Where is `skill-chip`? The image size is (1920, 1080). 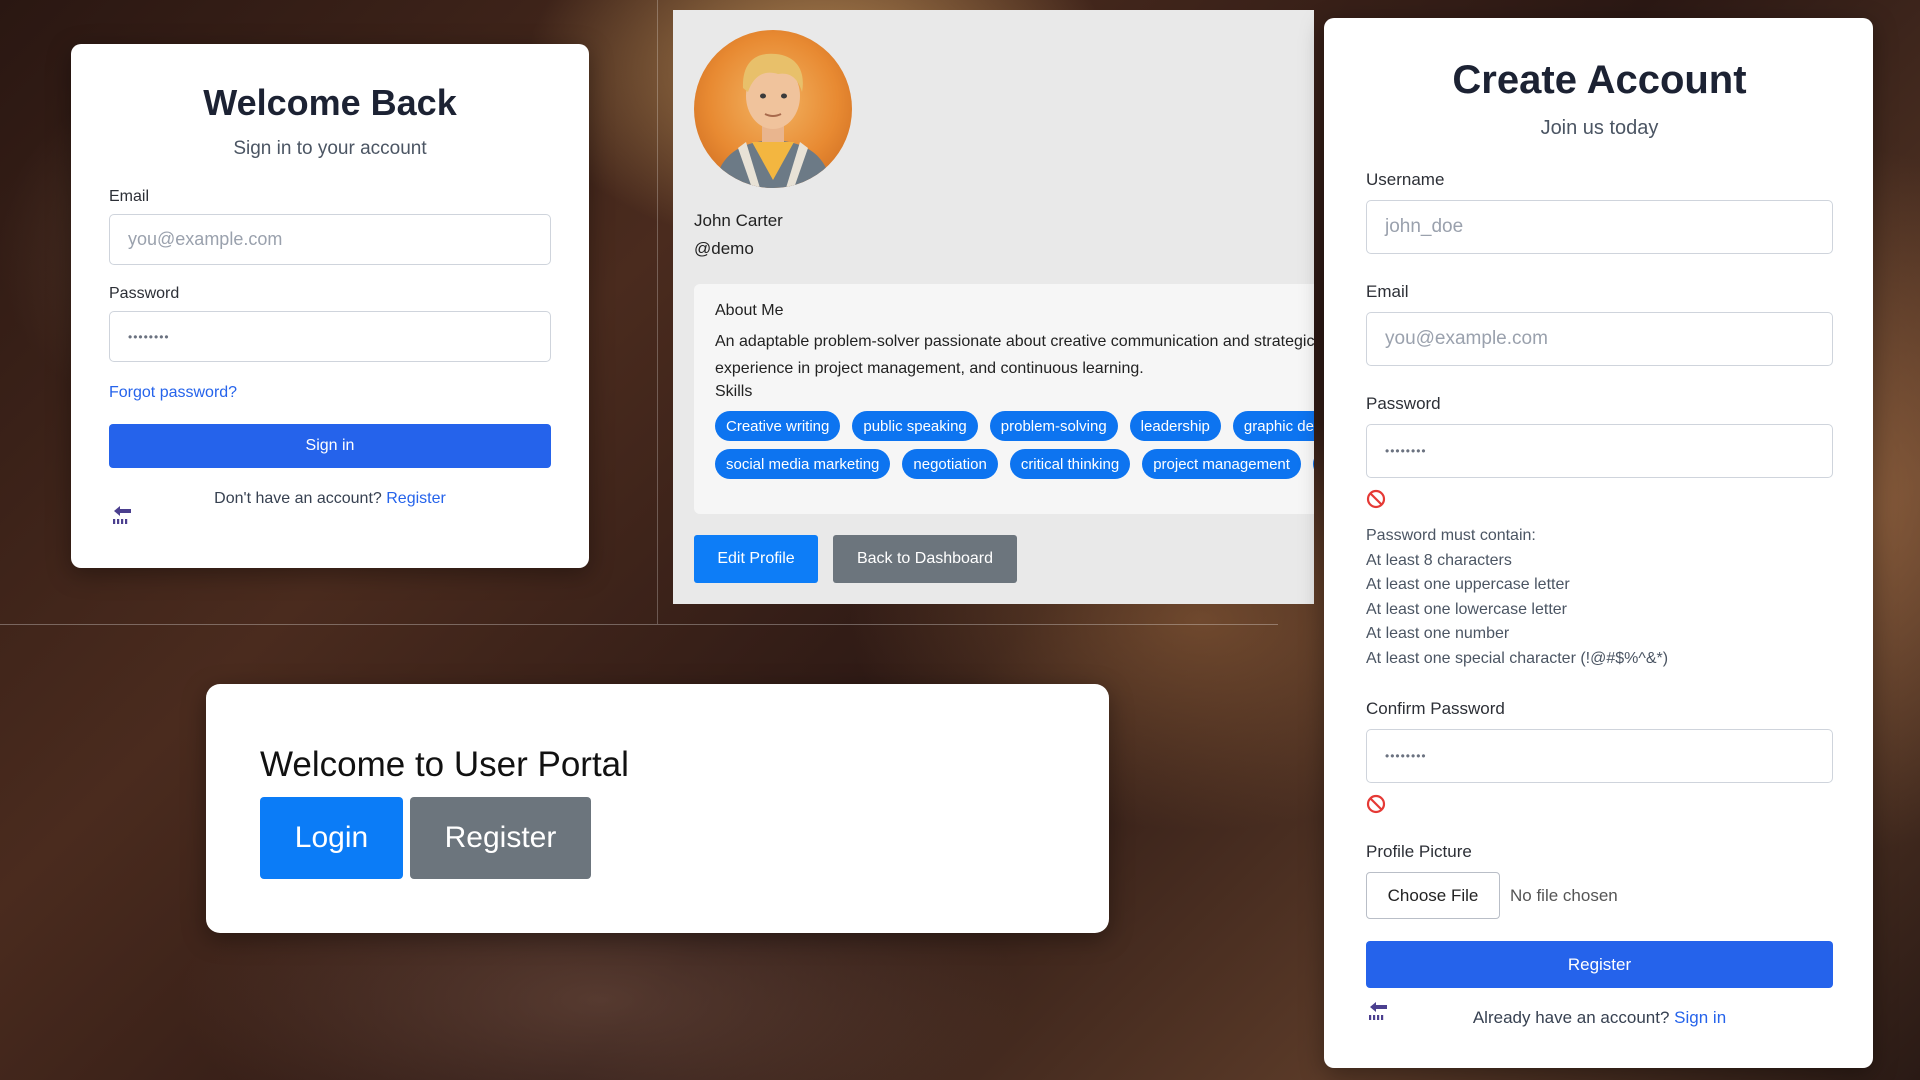 skill-chip is located at coordinates (1313, 464).